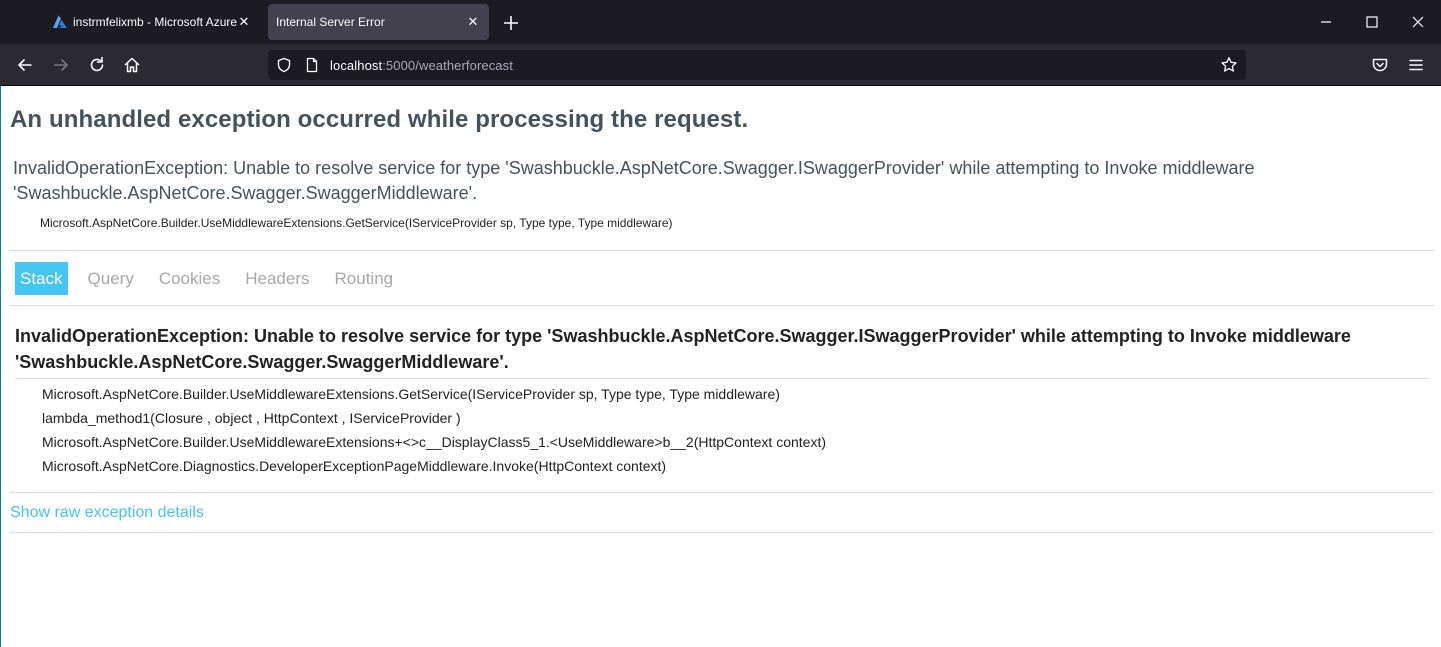 Image resolution: width=1441 pixels, height=647 pixels. What do you see at coordinates (25, 65) in the screenshot?
I see `back-arrow-icon` at bounding box center [25, 65].